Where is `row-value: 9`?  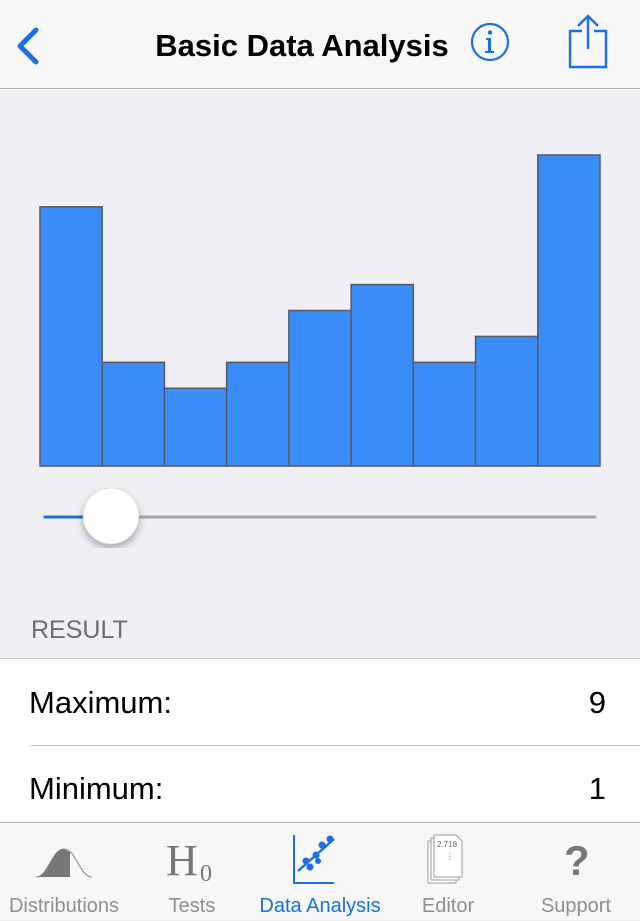
row-value: 9 is located at coordinates (597, 702).